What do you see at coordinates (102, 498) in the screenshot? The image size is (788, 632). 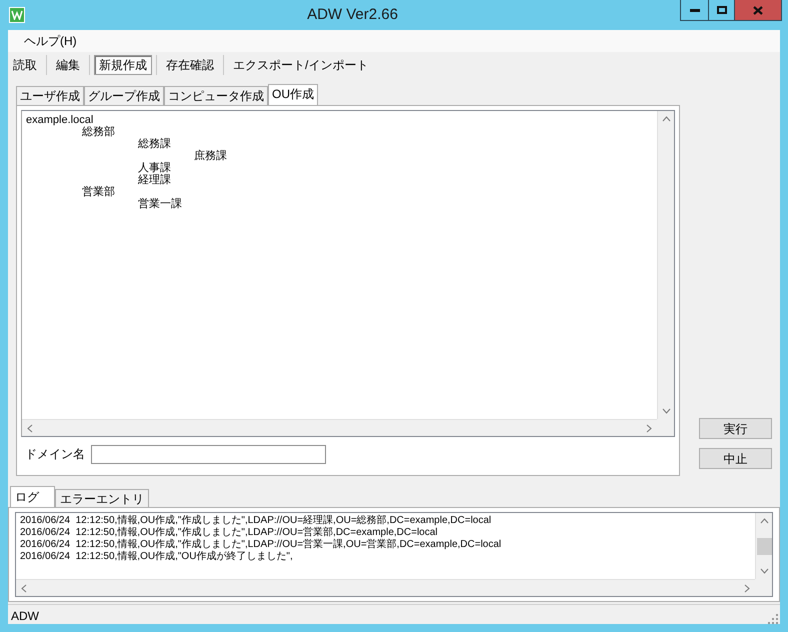 I see `log-tab: エラーエントリ` at bounding box center [102, 498].